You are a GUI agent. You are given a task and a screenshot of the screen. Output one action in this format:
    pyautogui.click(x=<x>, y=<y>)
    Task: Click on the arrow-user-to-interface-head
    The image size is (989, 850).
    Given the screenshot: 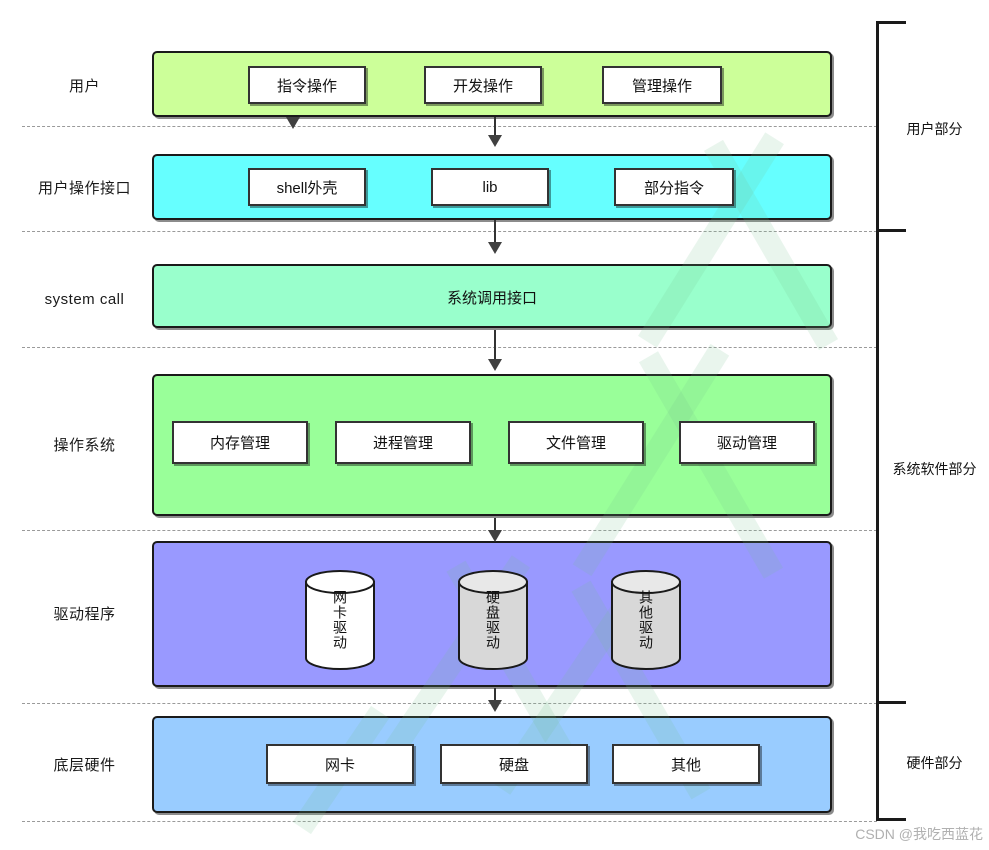 What is the action you would take?
    pyautogui.click(x=495, y=141)
    